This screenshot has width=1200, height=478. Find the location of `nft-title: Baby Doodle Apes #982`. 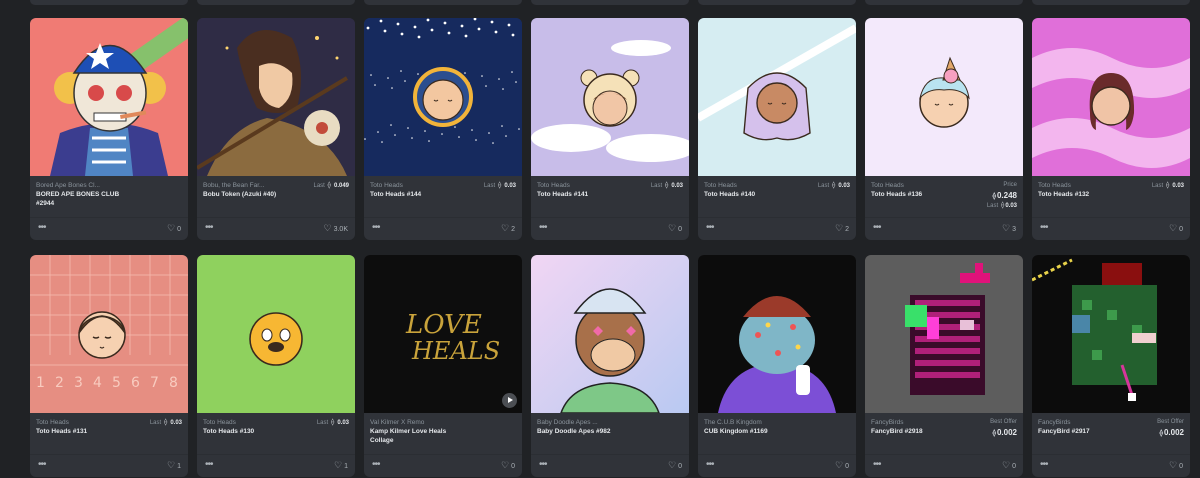

nft-title: Baby Doodle Apes #982 is located at coordinates (587, 431).